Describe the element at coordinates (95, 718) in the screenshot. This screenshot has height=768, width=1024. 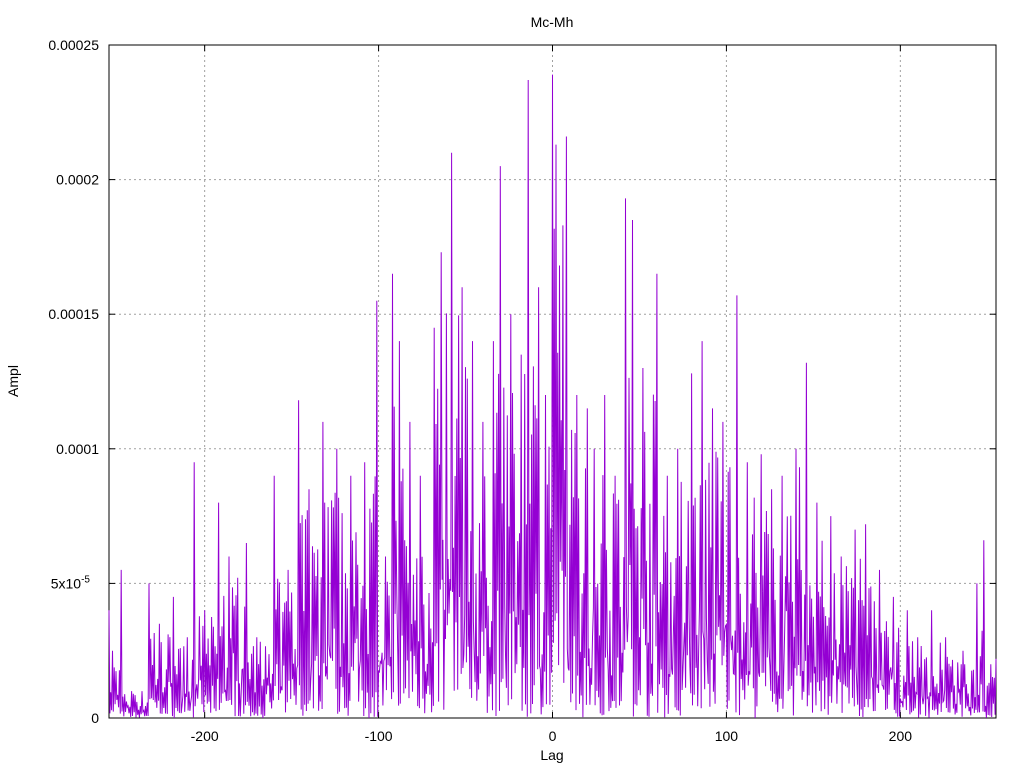
I see `y-tick-label: 0` at that location.